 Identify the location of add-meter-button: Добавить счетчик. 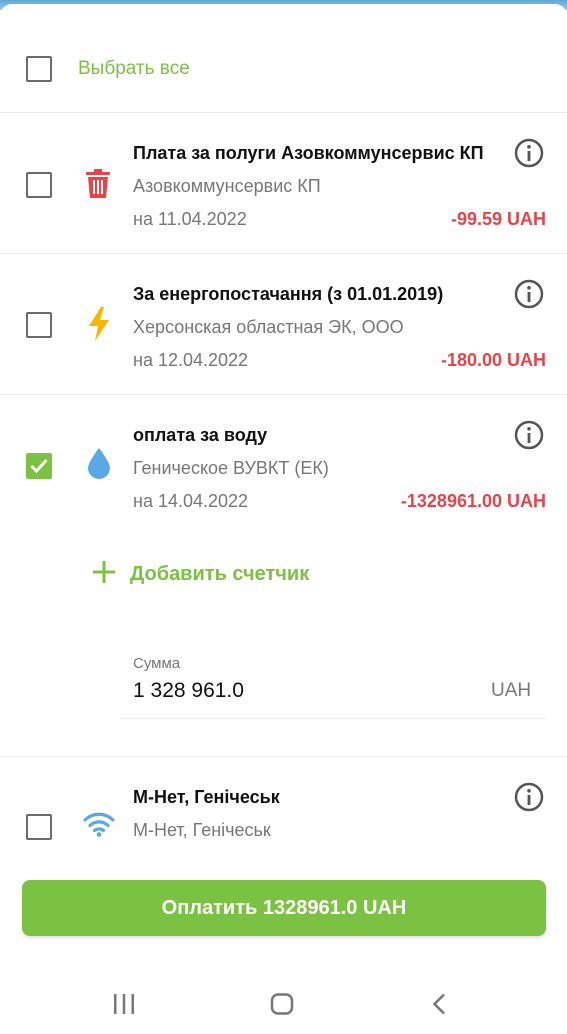
(200, 574).